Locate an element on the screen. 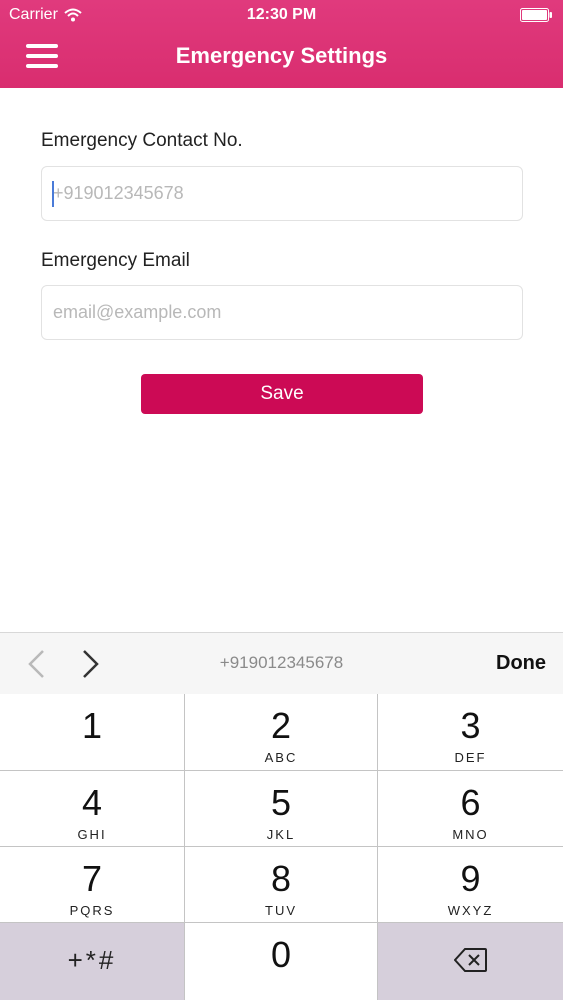 The width and height of the screenshot is (563, 1000). key-digit: 0 is located at coordinates (281, 954).